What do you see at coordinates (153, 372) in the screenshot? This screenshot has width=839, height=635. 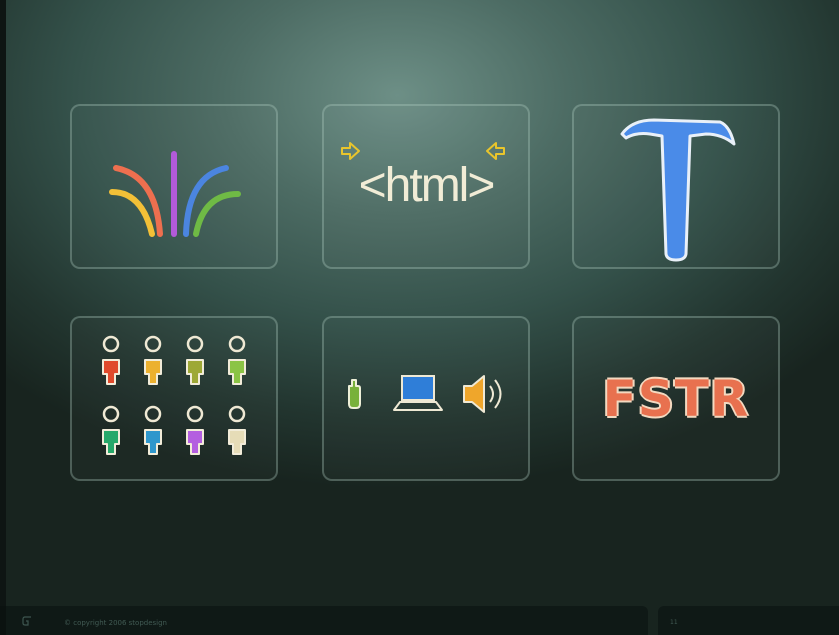 I see `person-amber` at bounding box center [153, 372].